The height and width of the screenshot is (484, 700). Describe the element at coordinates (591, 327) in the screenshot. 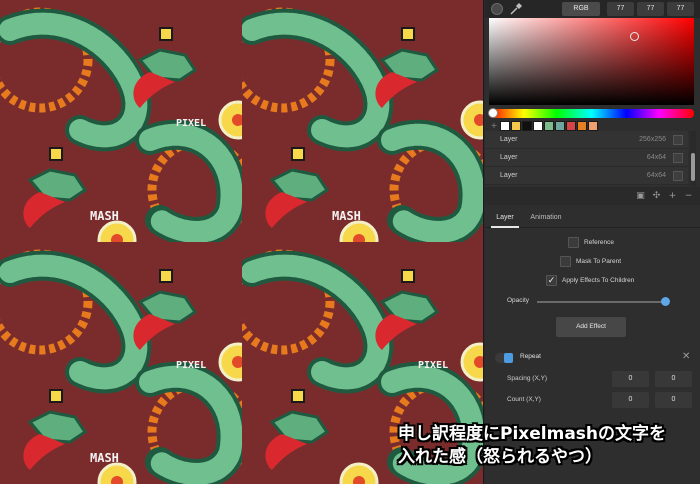

I see `add-effect-button: Add Effect` at that location.